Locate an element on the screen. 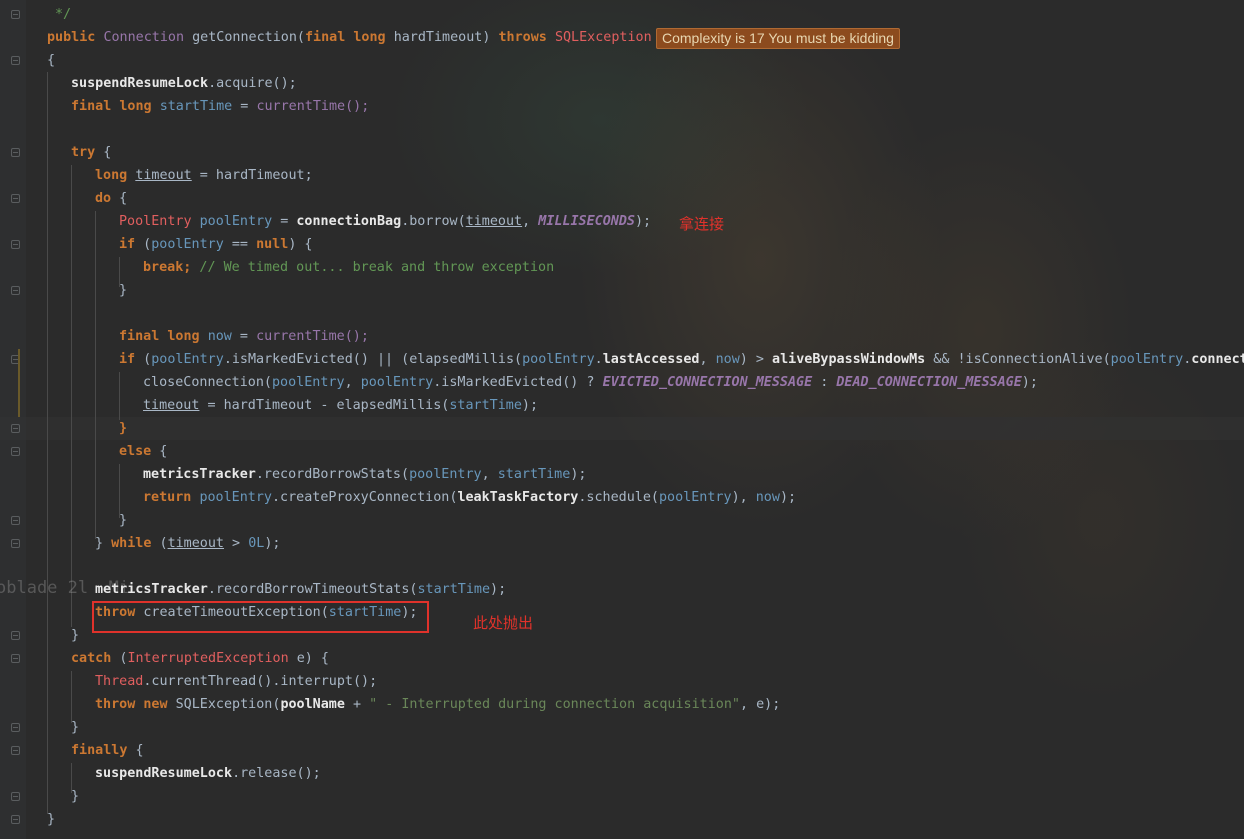 The height and width of the screenshot is (839, 1244). code-line: suspendResumeLock.acquire(); is located at coordinates (184, 83).